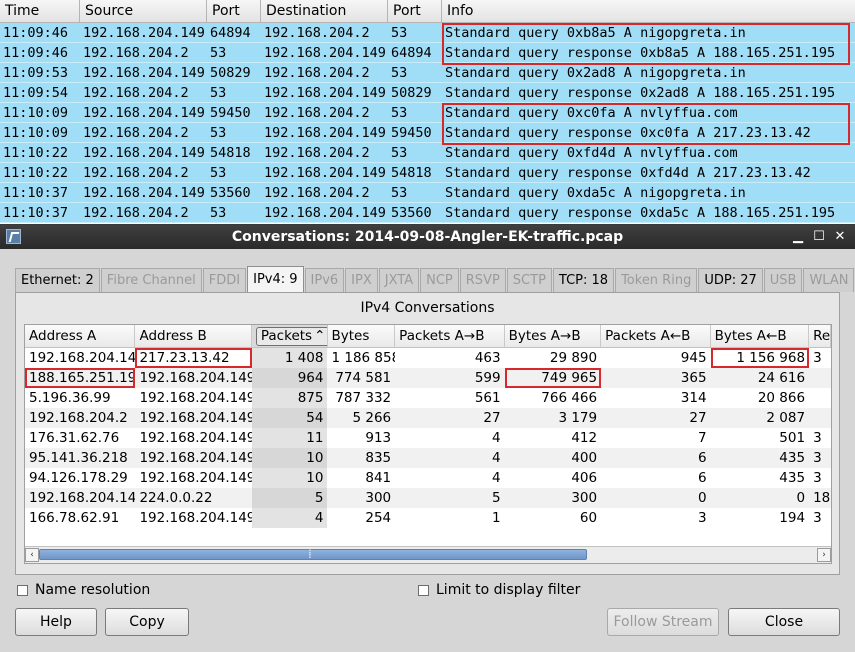 Image resolution: width=855 pixels, height=652 pixels. Describe the element at coordinates (151, 280) in the screenshot. I see `tab-fibre-channel: Fibre Channel` at that location.